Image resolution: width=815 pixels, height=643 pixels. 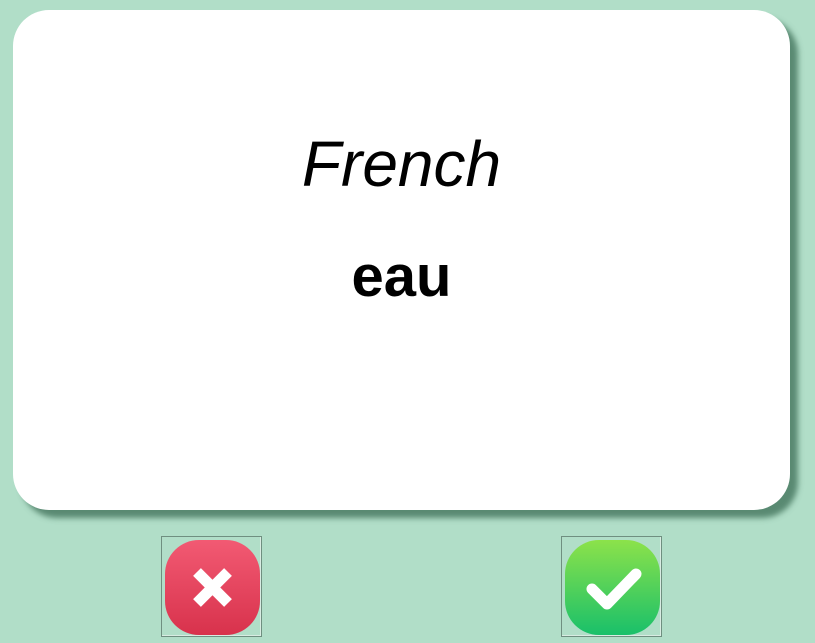 I want to click on x-mark-icon, so click(x=212, y=587).